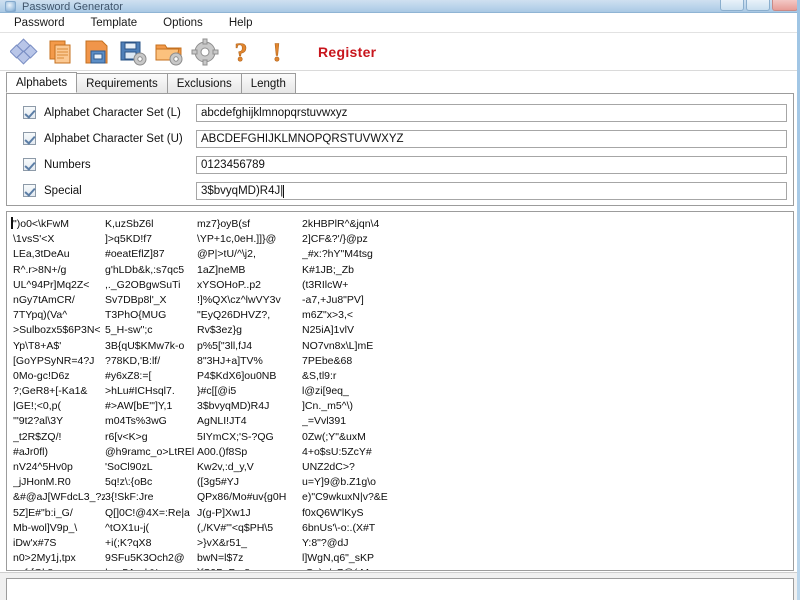 The width and height of the screenshot is (800, 600). What do you see at coordinates (113, 138) in the screenshot?
I see `label-uppercase: Alphabet Character Set (U)` at bounding box center [113, 138].